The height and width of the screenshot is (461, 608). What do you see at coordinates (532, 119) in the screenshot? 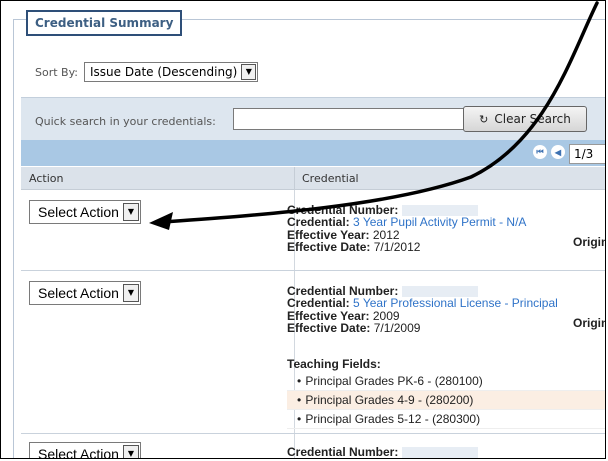
I see `clear-search-label: Clear Search` at bounding box center [532, 119].